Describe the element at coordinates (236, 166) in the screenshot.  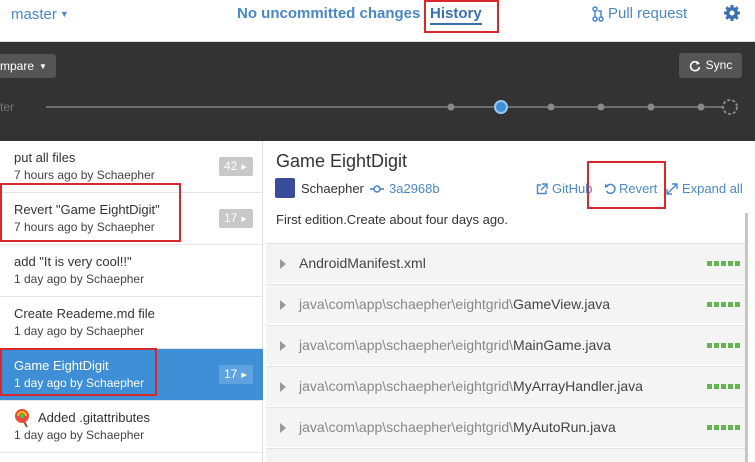
I see `file-count-badge: 42 ▶` at that location.